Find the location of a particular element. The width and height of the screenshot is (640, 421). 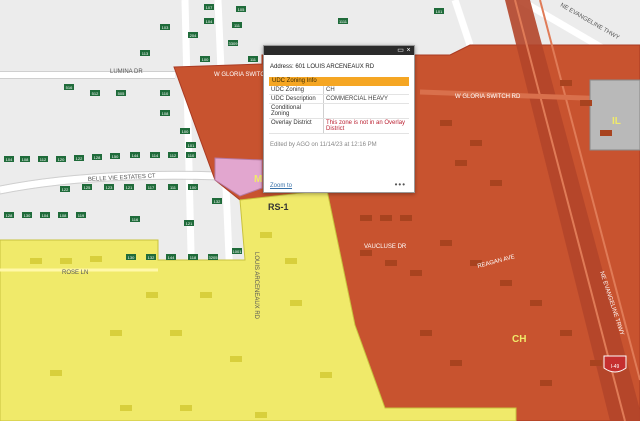

field-label: Overlay District is located at coordinates (296, 126).